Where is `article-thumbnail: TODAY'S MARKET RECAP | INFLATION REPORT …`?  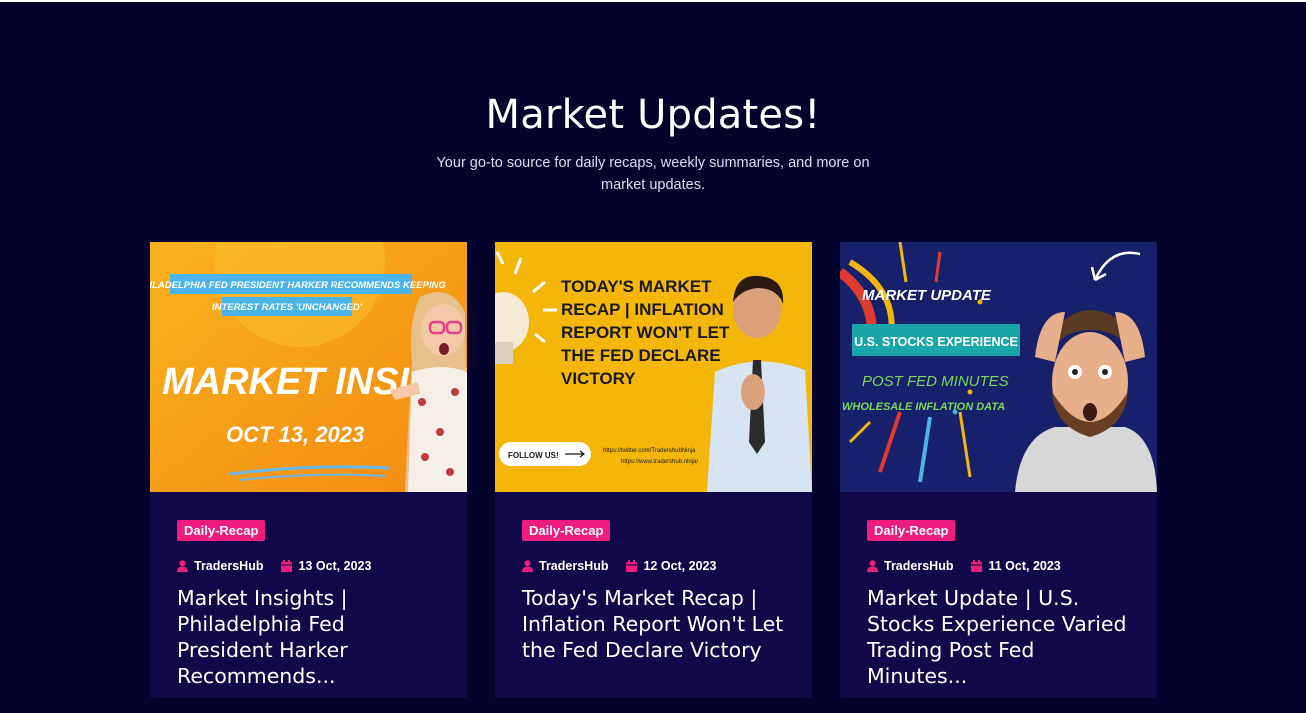
article-thumbnail: TODAY'S MARKET RECAP | INFLATION REPORT … is located at coordinates (653, 367).